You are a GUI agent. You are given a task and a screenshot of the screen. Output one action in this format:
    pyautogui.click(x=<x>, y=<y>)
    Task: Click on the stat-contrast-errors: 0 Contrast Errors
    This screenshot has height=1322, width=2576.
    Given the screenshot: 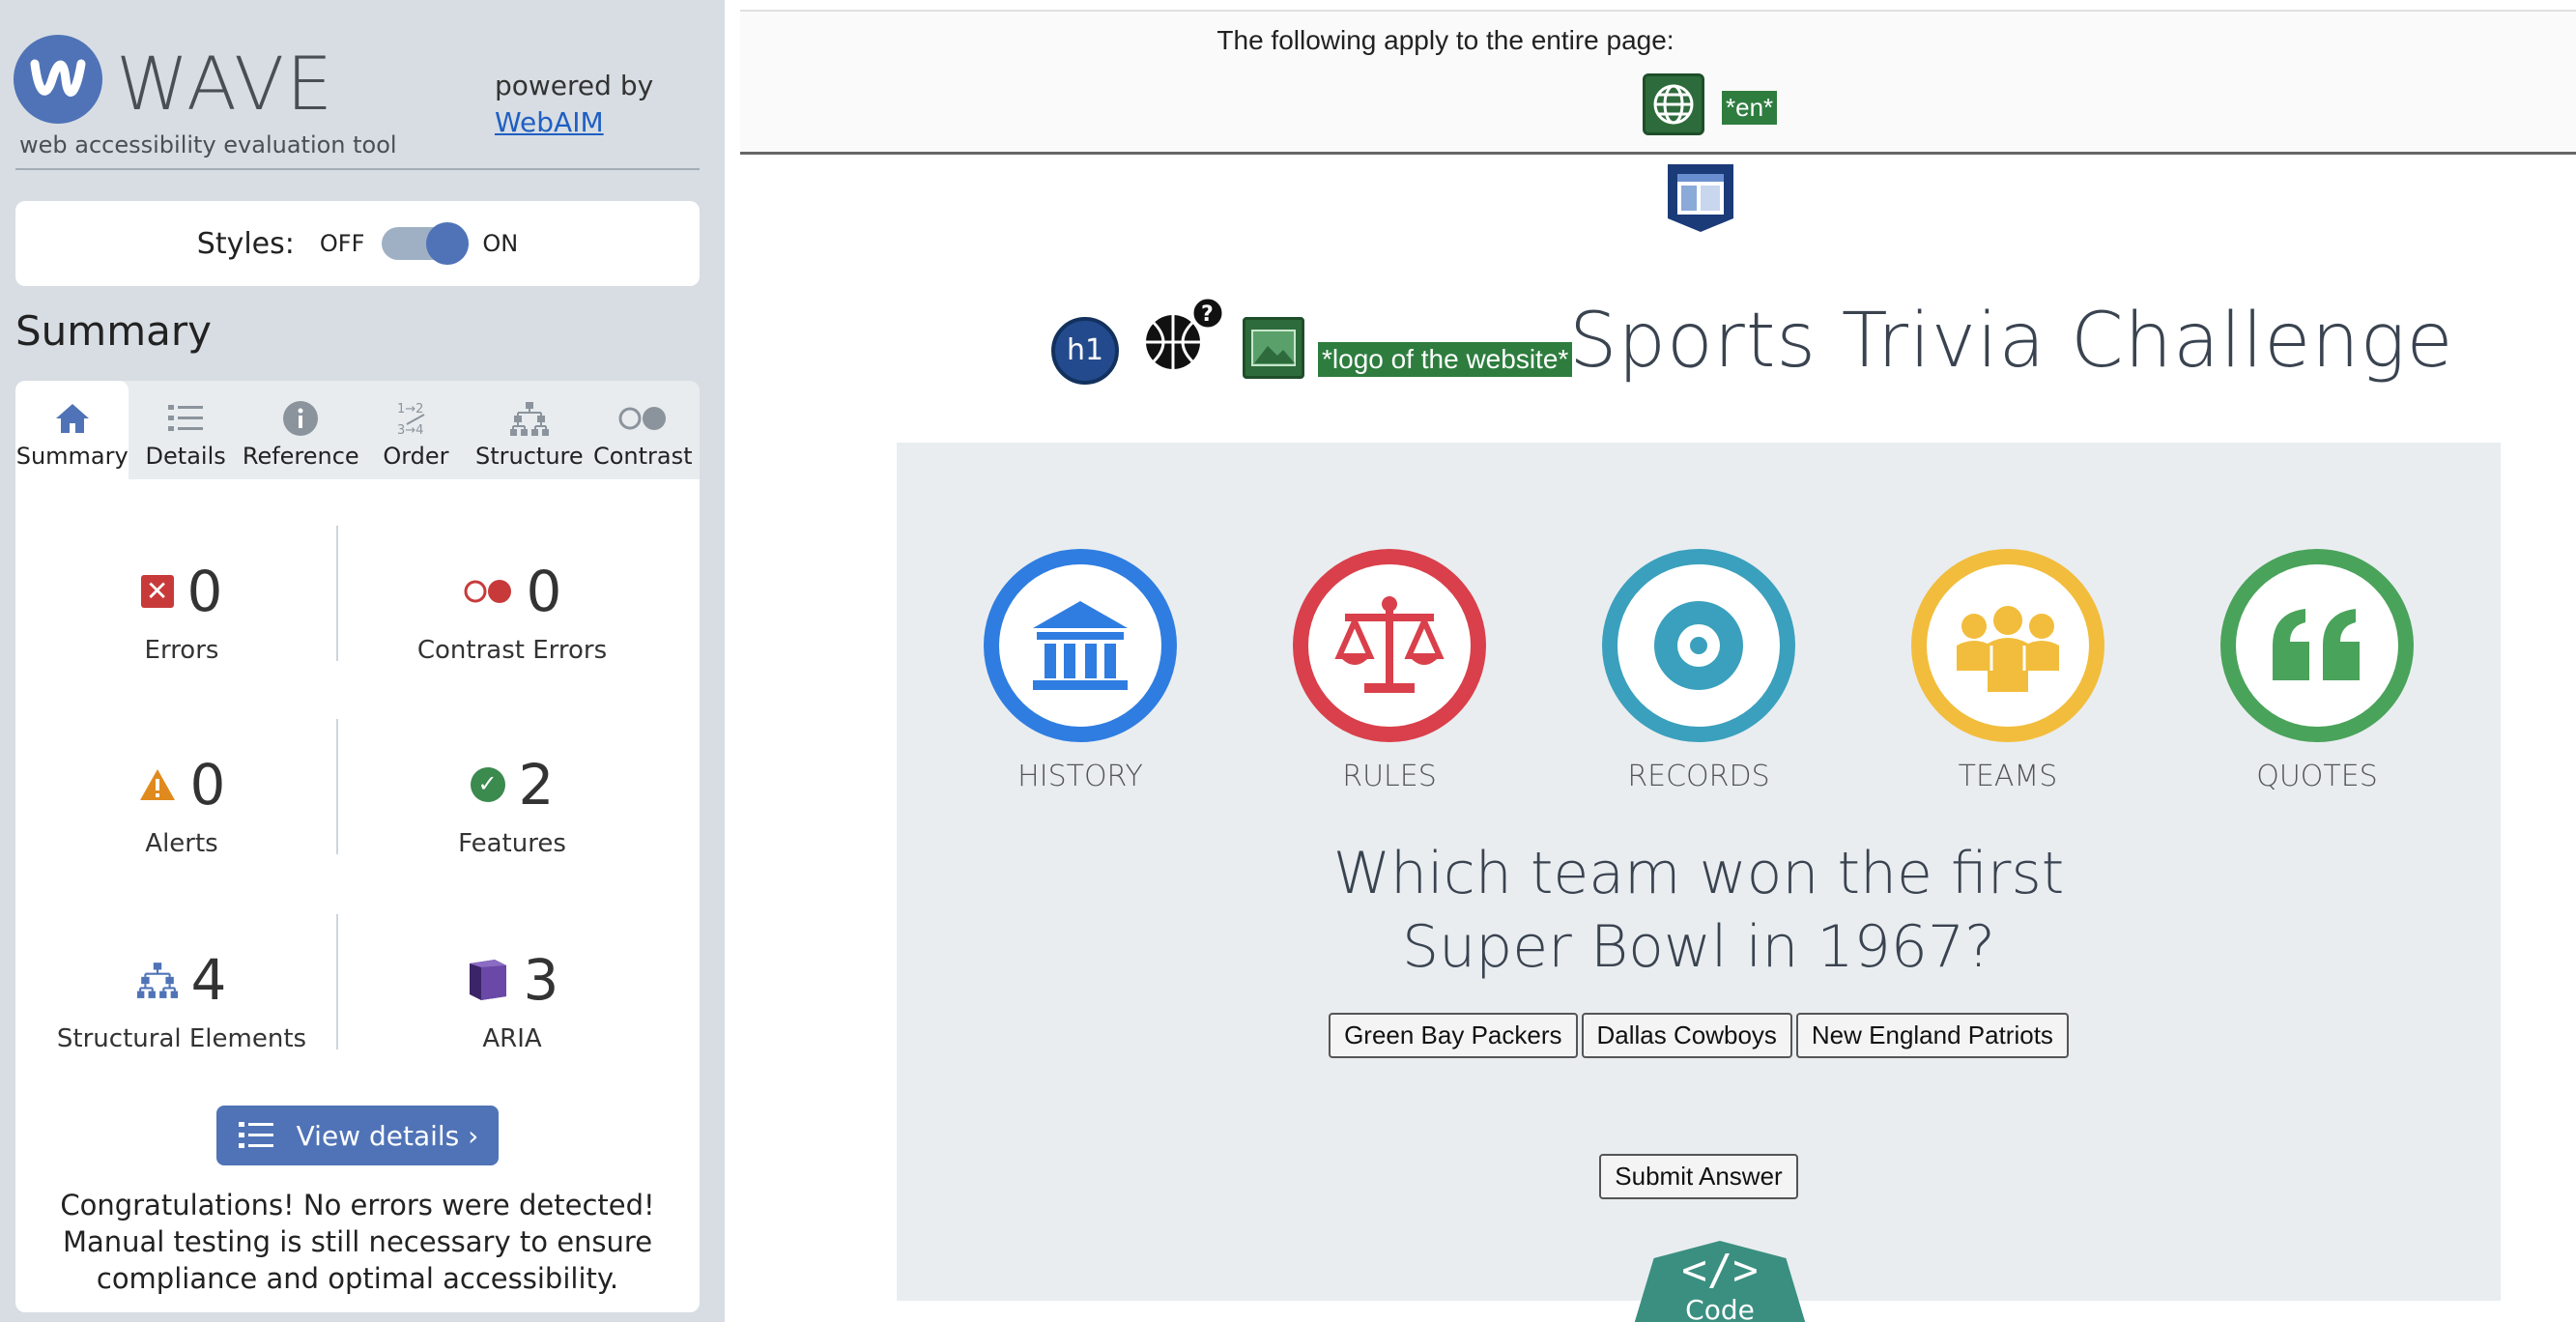 What is the action you would take?
    pyautogui.click(x=513, y=612)
    